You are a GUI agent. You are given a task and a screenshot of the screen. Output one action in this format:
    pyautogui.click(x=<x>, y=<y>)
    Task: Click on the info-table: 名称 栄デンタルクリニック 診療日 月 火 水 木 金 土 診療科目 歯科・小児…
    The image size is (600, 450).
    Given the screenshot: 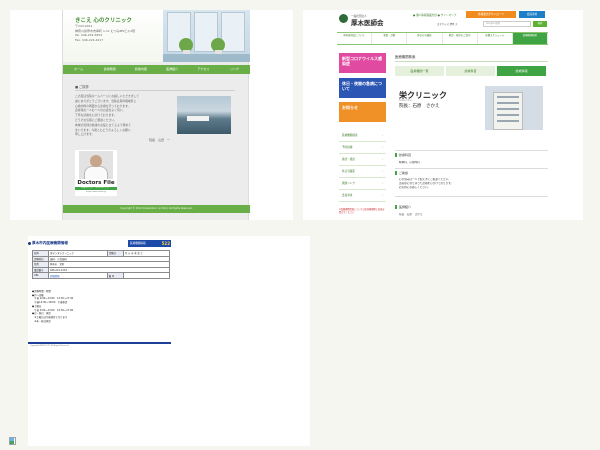 What is the action you would take?
    pyautogui.click(x=101, y=264)
    